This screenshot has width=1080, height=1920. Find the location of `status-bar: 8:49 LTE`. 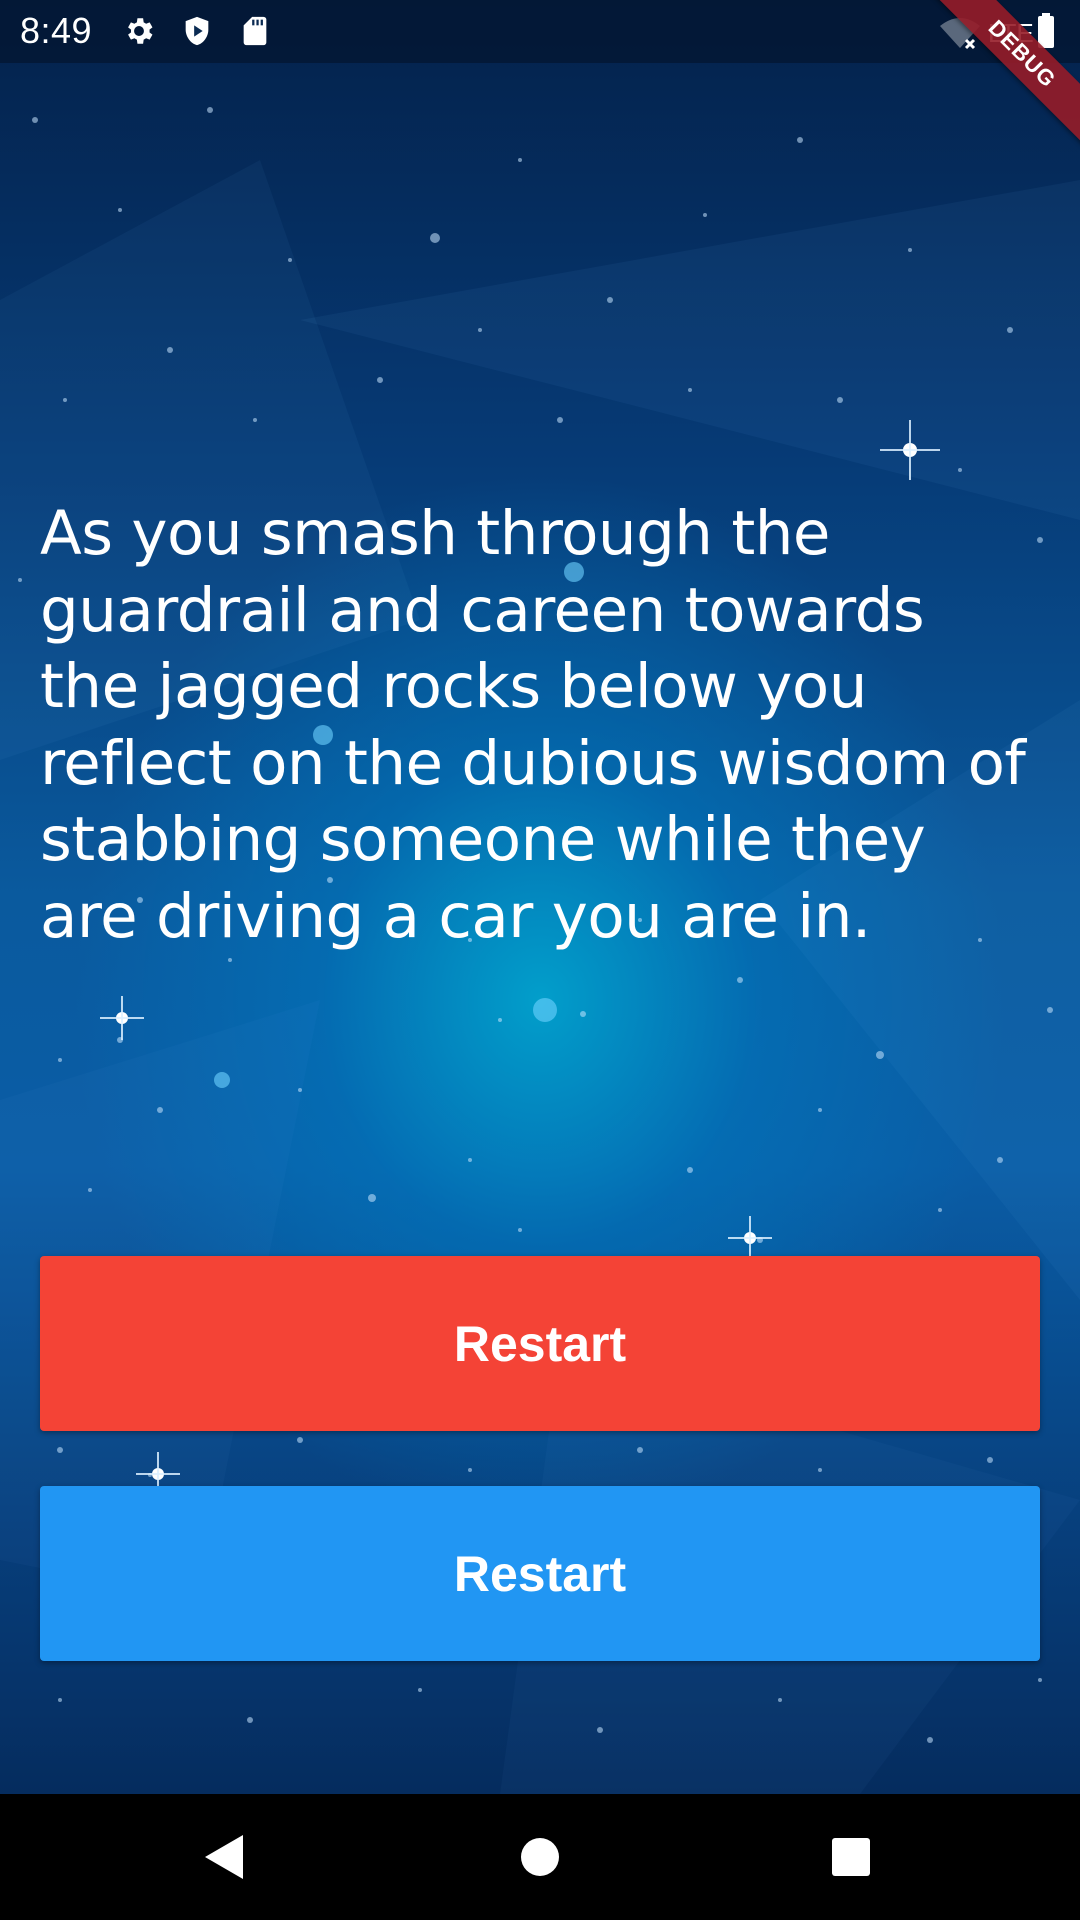

status-bar: 8:49 LTE is located at coordinates (540, 31).